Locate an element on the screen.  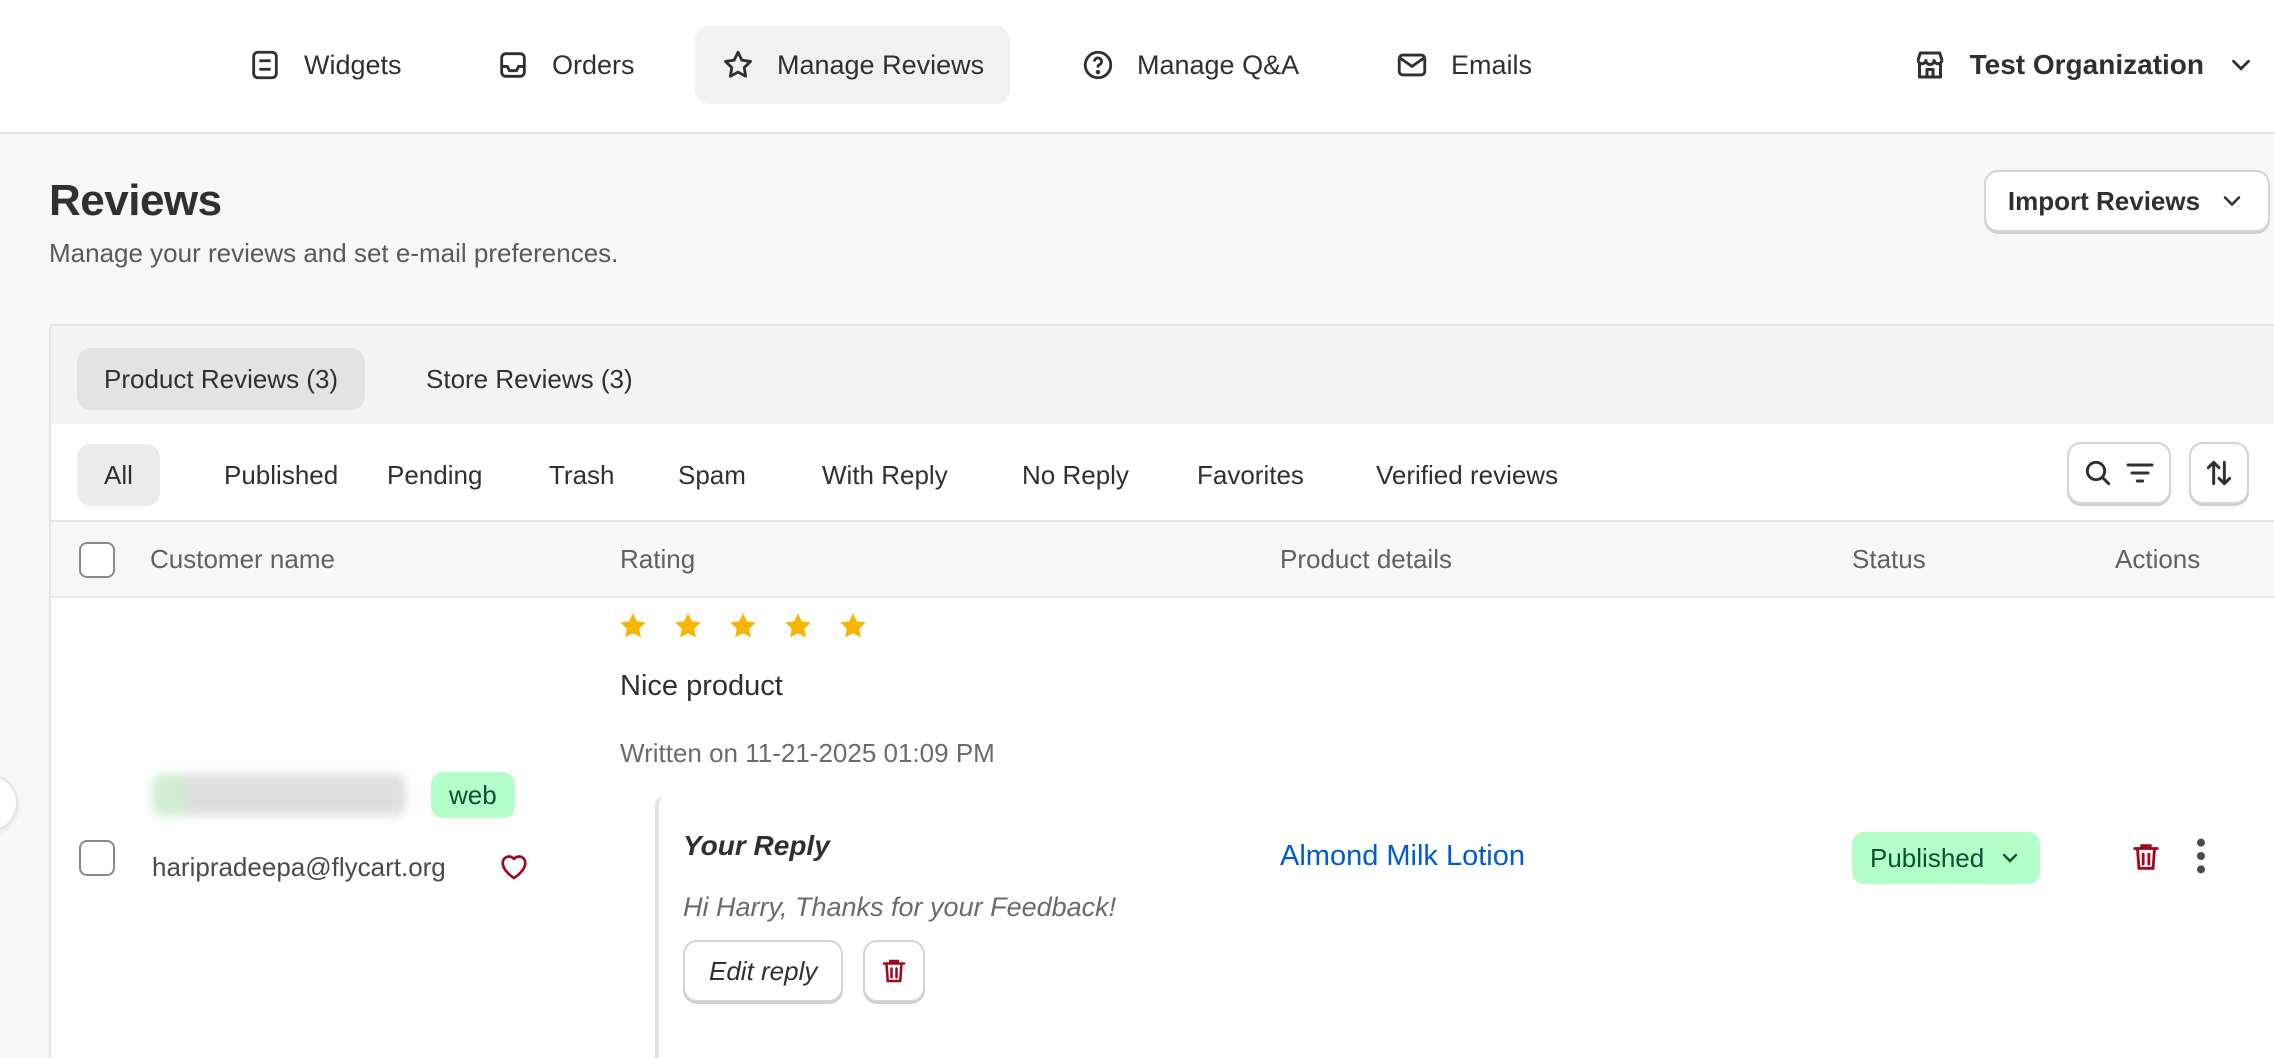
favorite-heart-icon is located at coordinates (514, 866).